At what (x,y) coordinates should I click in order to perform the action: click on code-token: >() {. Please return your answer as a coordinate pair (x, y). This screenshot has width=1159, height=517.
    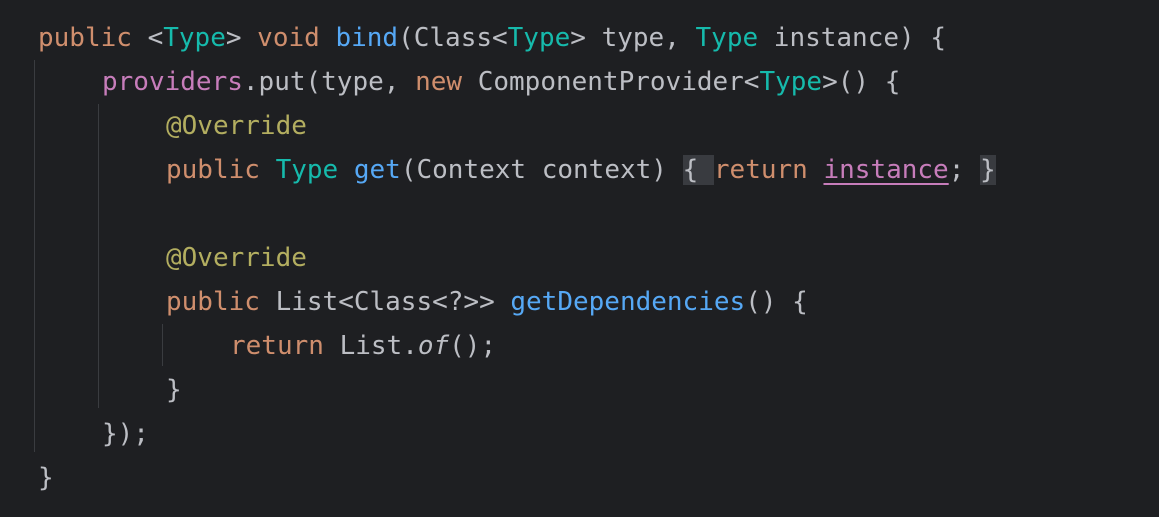
    Looking at the image, I should click on (861, 82).